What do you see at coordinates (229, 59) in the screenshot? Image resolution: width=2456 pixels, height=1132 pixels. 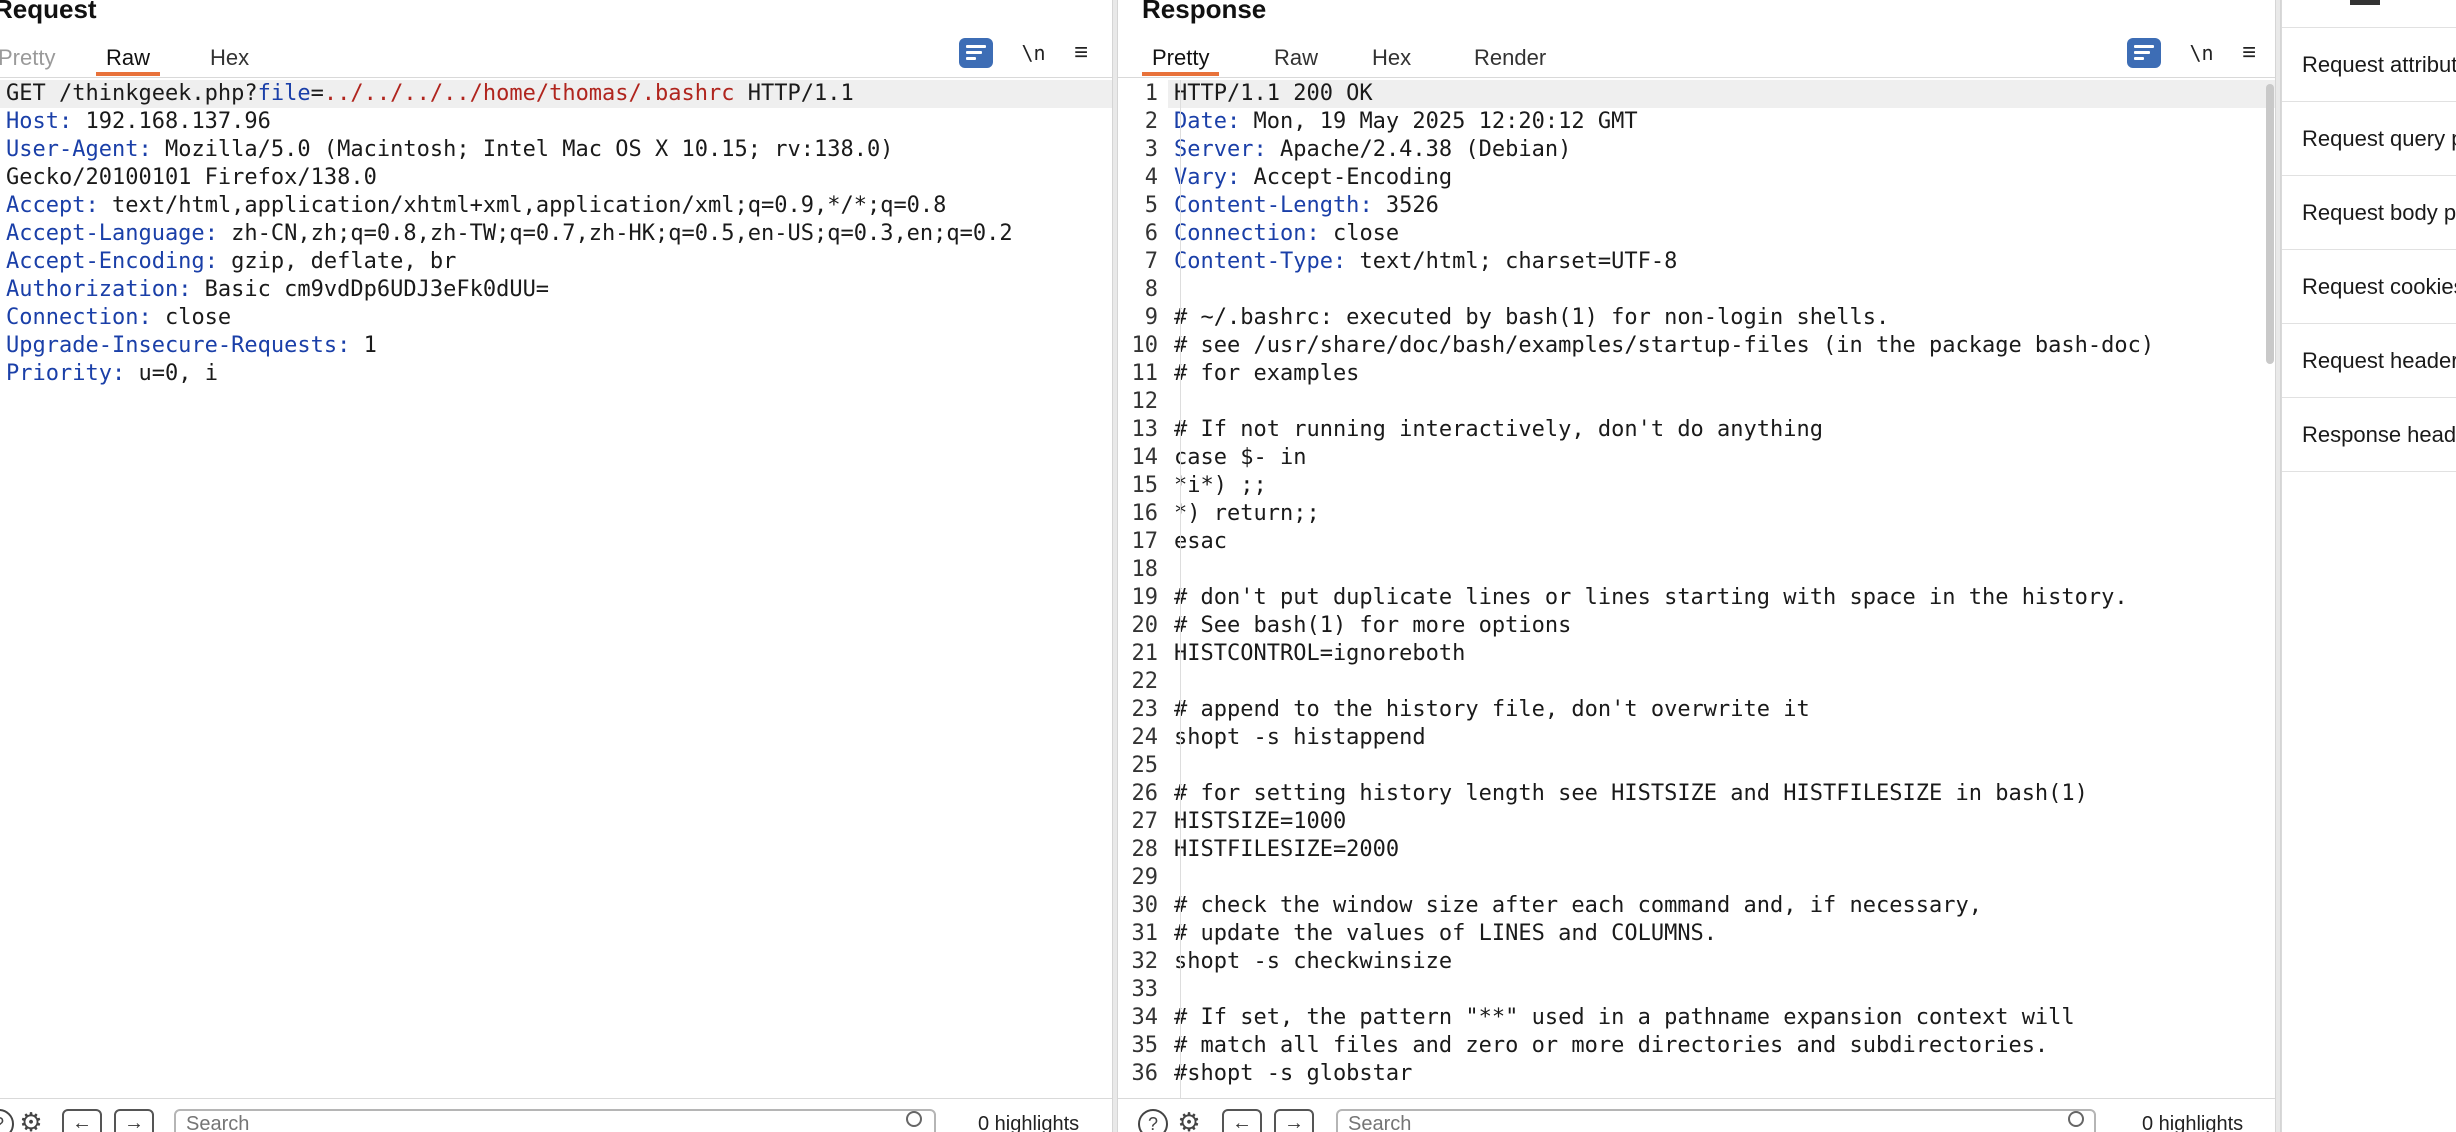 I see `request-tab-hex: Hex` at bounding box center [229, 59].